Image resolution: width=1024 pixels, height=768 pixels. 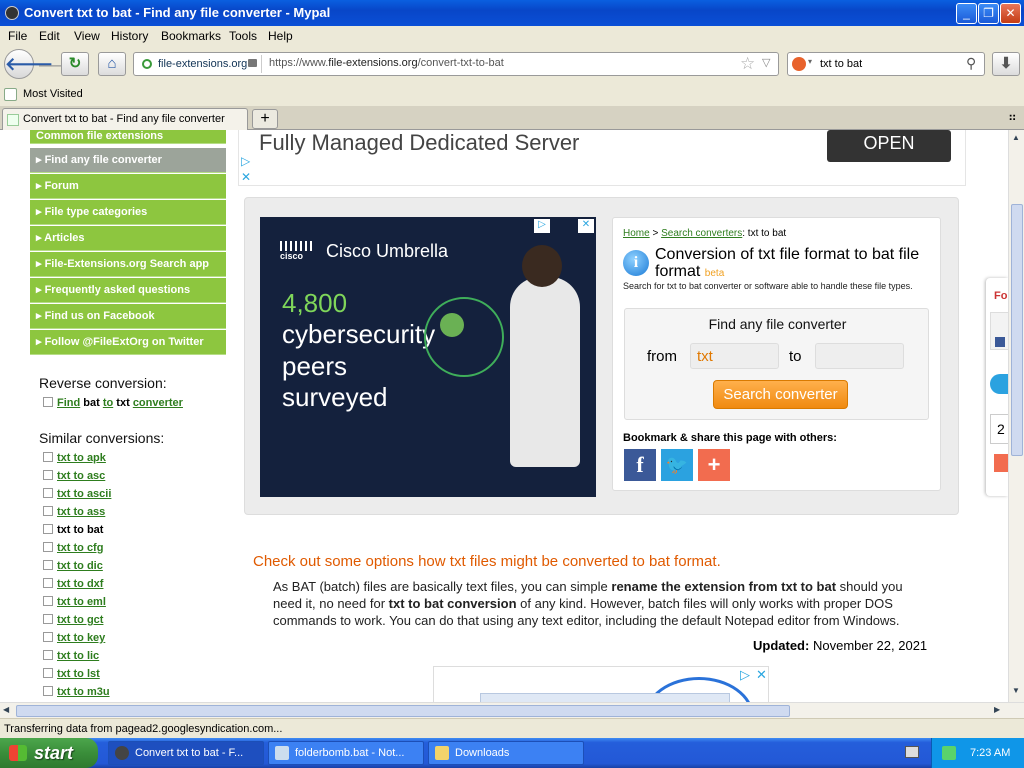 I want to click on similar-link-label: txt to dic, so click(x=80, y=566).